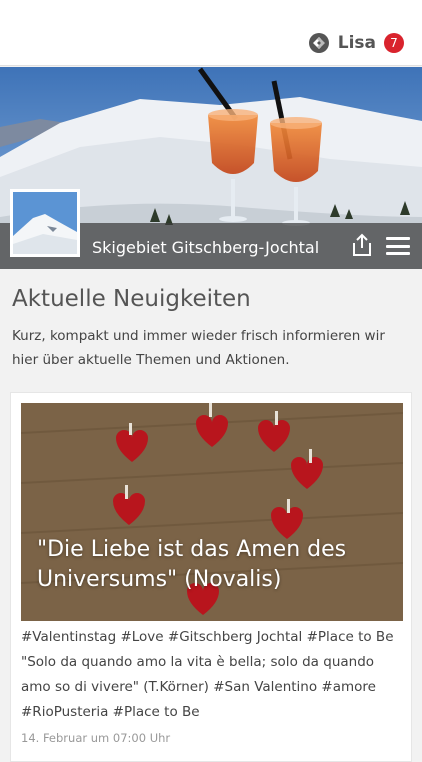 This screenshot has height=762, width=422. What do you see at coordinates (318, 43) in the screenshot?
I see `app-logo-icon` at bounding box center [318, 43].